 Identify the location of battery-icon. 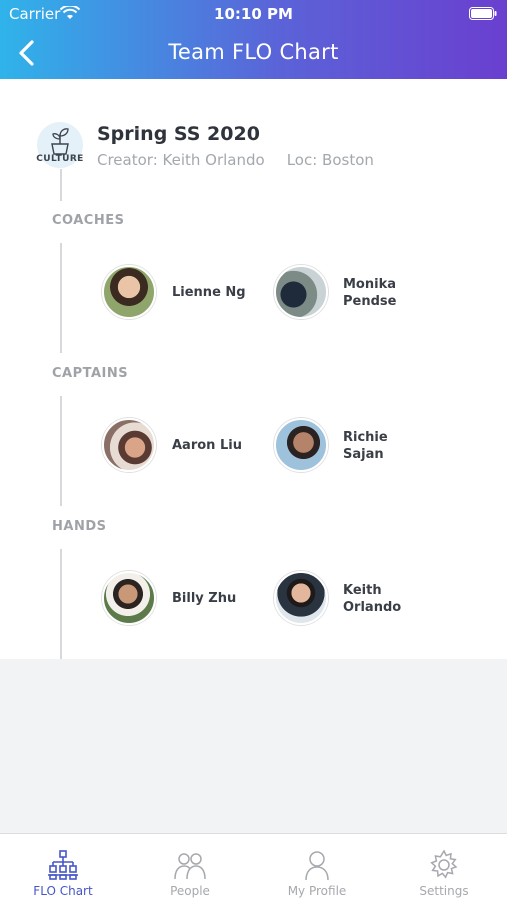
(483, 13).